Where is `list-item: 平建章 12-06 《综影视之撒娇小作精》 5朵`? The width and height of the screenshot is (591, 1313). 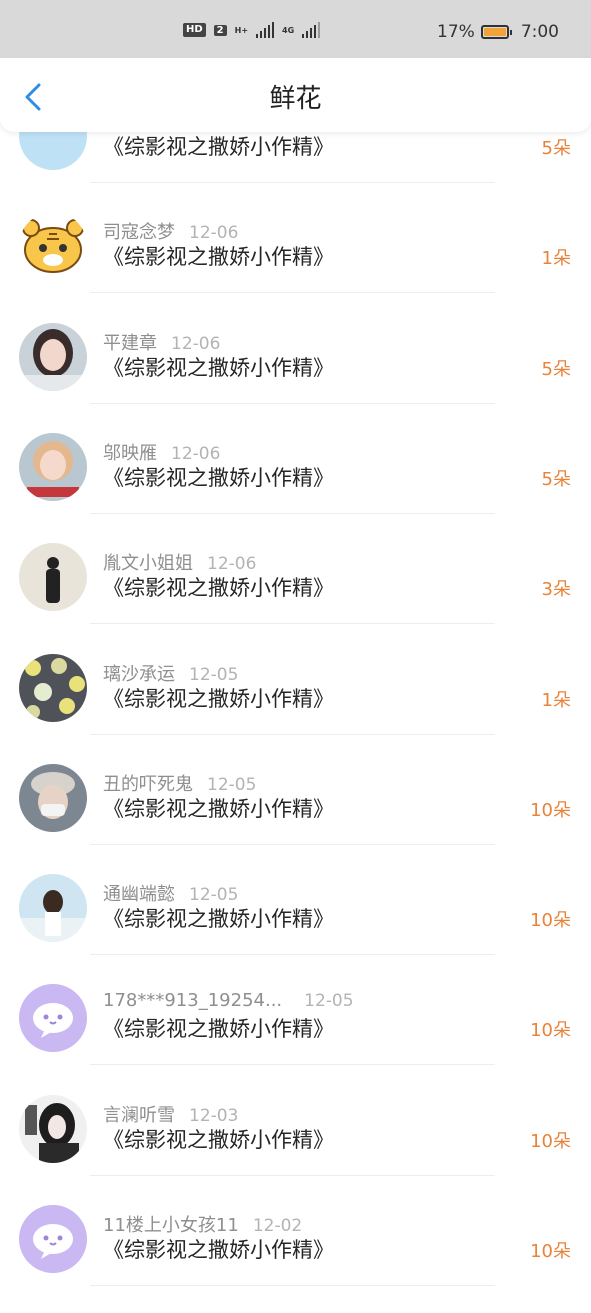 list-item: 平建章 12-06 《综影视之撒娇小作精》 5朵 is located at coordinates (295, 376).